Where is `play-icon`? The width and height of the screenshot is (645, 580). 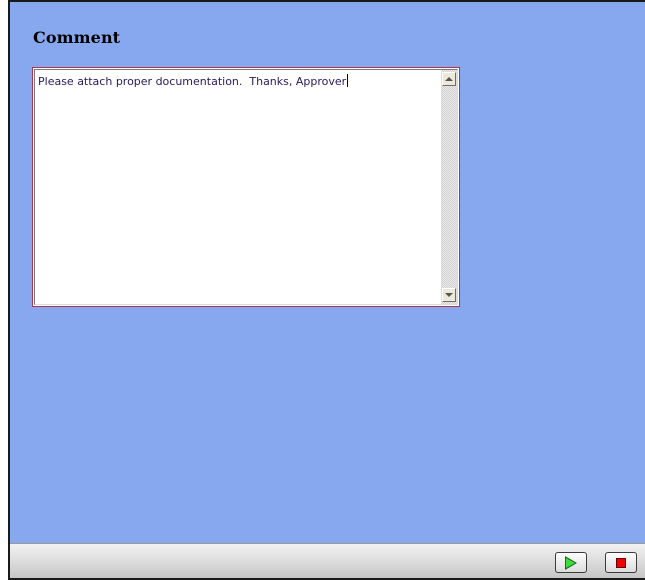 play-icon is located at coordinates (571, 562).